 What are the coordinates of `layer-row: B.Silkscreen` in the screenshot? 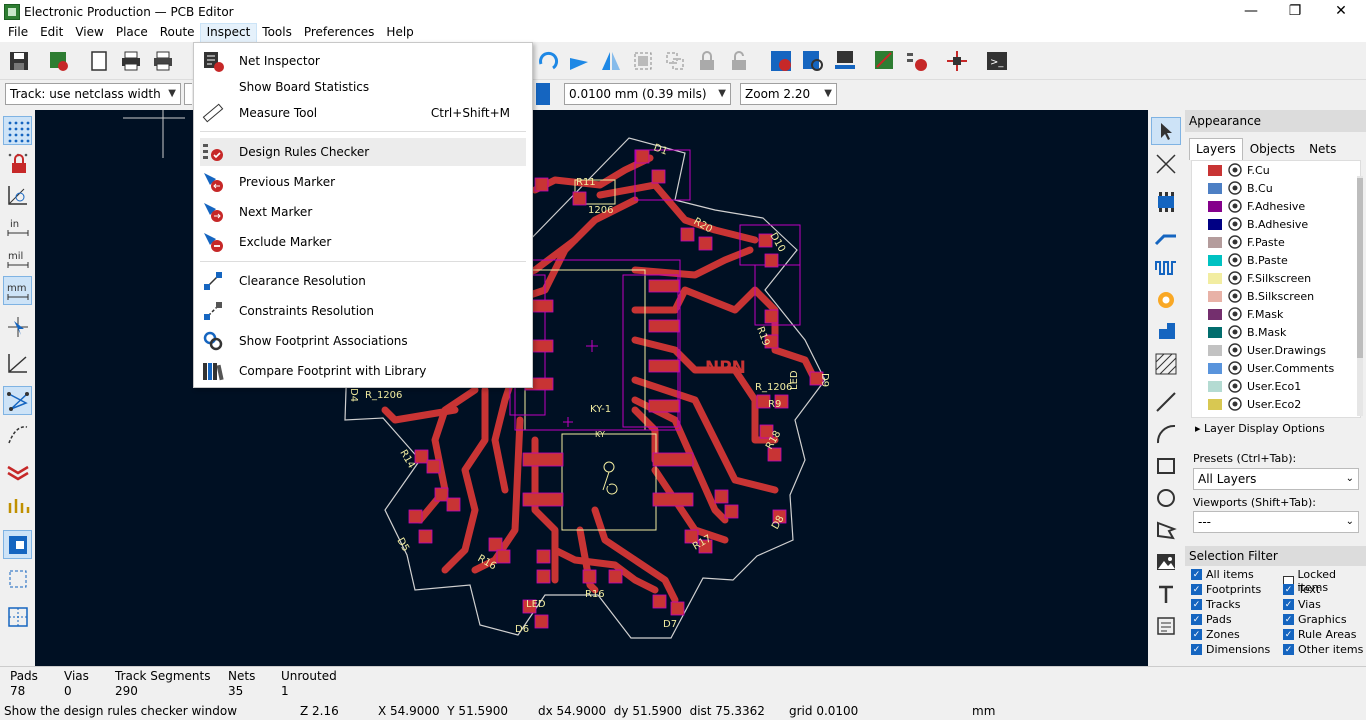 It's located at (1276, 296).